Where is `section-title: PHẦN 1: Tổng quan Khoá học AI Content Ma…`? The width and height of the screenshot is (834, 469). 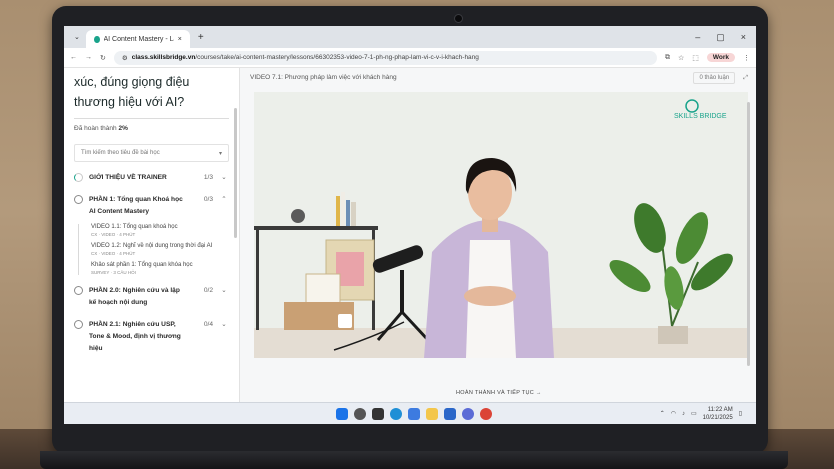
section-title: PHẦN 1: Tổng quan Khoá học AI Content Ma… is located at coordinates (136, 205).